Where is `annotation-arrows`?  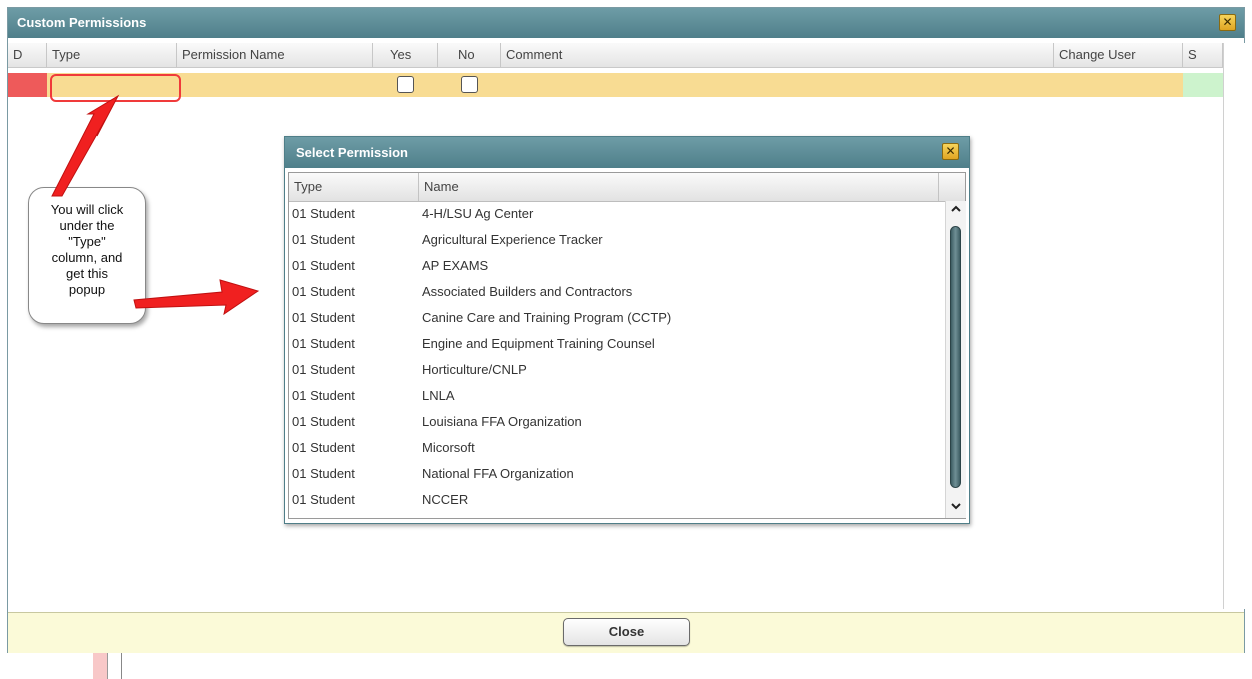
annotation-arrows is located at coordinates (155, 205).